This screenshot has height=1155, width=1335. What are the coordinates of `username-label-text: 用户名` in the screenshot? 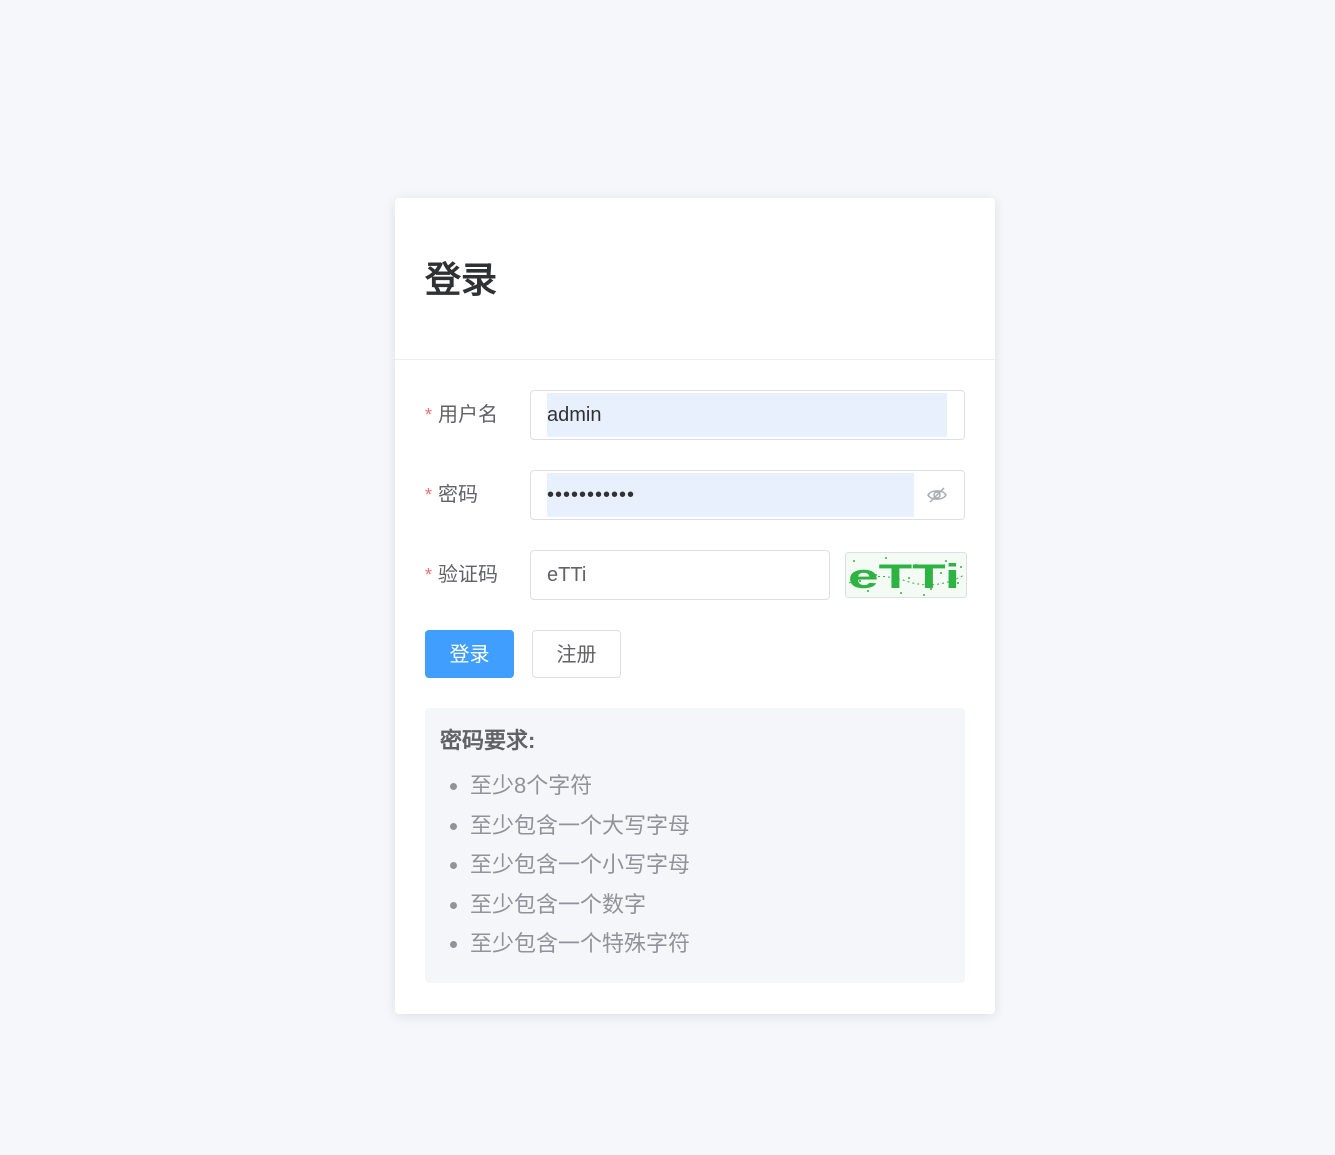 It's located at (468, 415).